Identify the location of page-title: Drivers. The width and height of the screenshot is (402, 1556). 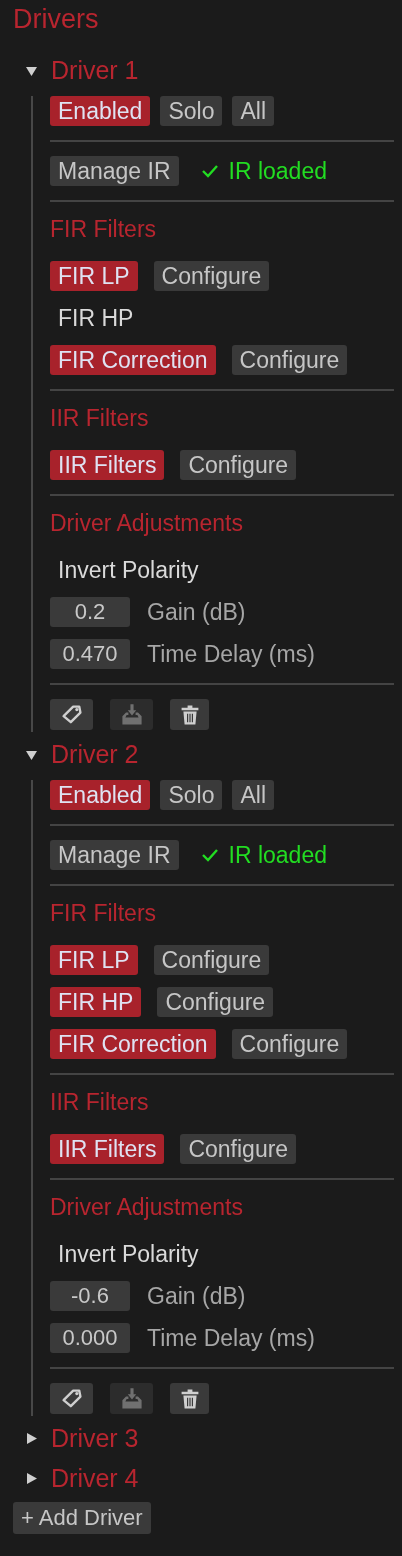
(56, 19).